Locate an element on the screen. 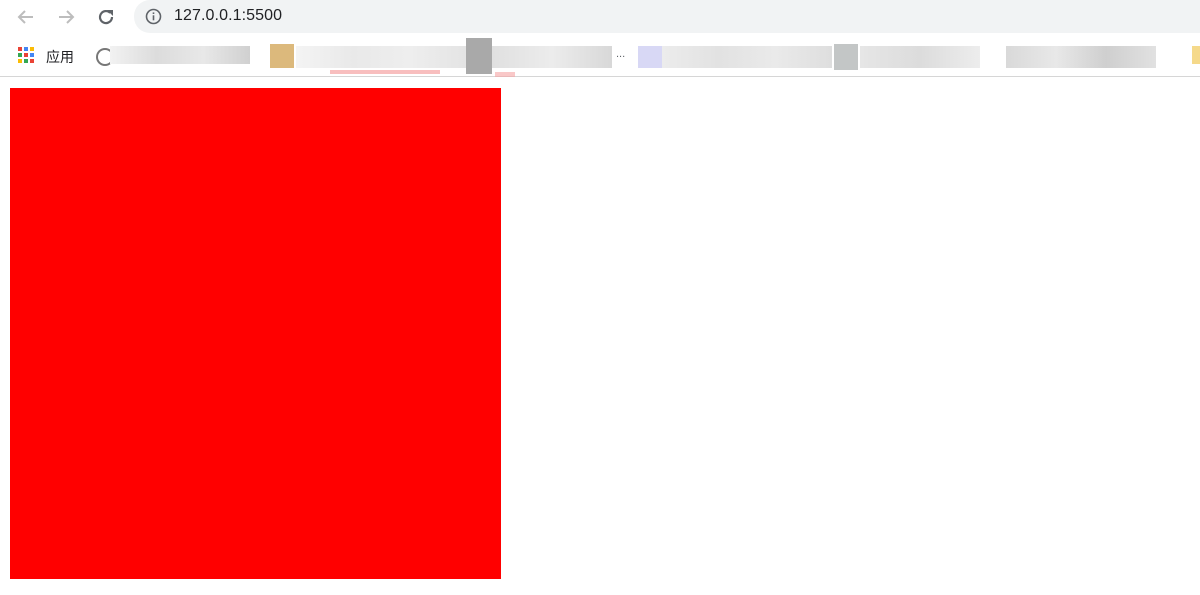 This screenshot has width=1200, height=595. apps-grid-icon is located at coordinates (26, 55).